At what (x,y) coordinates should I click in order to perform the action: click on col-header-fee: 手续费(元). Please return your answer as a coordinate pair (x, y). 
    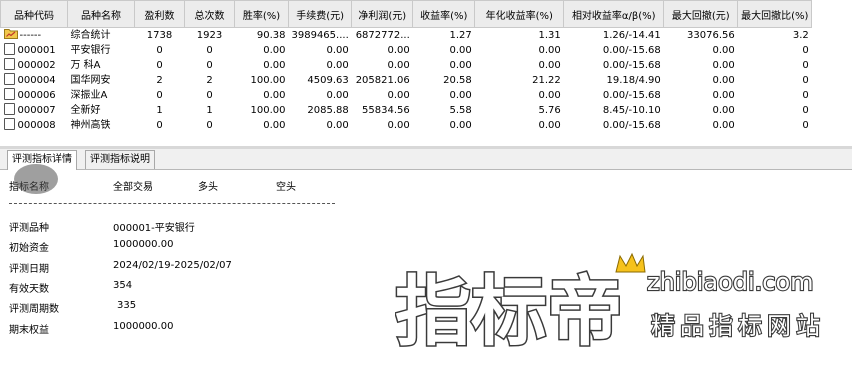
    Looking at the image, I should click on (320, 14).